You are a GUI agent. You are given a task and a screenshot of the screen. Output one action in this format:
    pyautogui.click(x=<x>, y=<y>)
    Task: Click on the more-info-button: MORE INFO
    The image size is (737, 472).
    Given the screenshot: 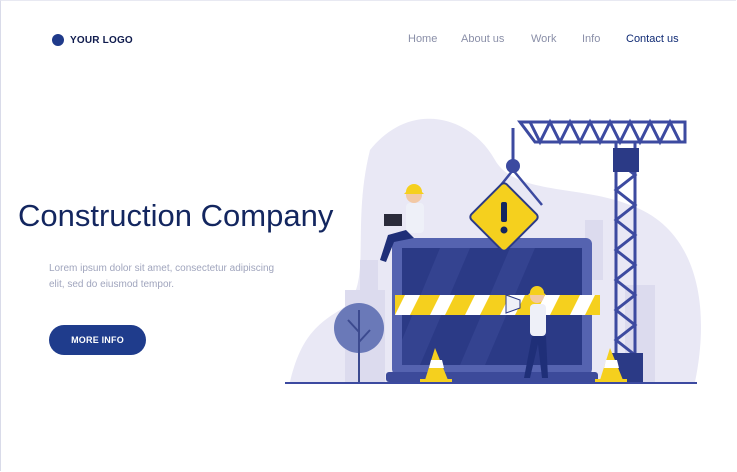 What is the action you would take?
    pyautogui.click(x=97, y=340)
    